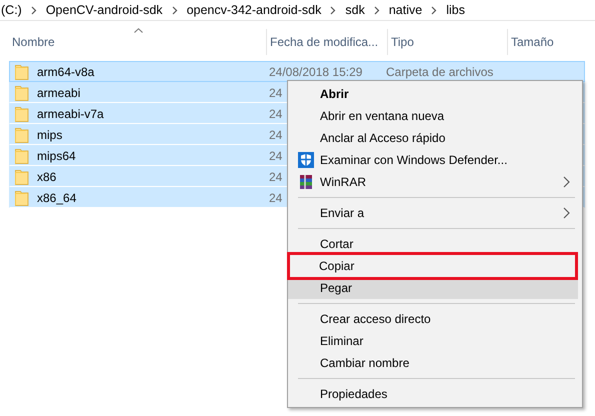  What do you see at coordinates (440, 71) in the screenshot?
I see `file-type: Carpeta de archivos` at bounding box center [440, 71].